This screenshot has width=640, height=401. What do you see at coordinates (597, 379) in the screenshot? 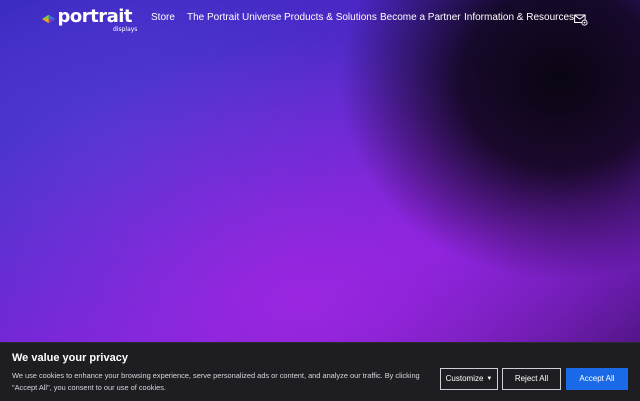
I see `accept-all-button: Accept All` at bounding box center [597, 379].